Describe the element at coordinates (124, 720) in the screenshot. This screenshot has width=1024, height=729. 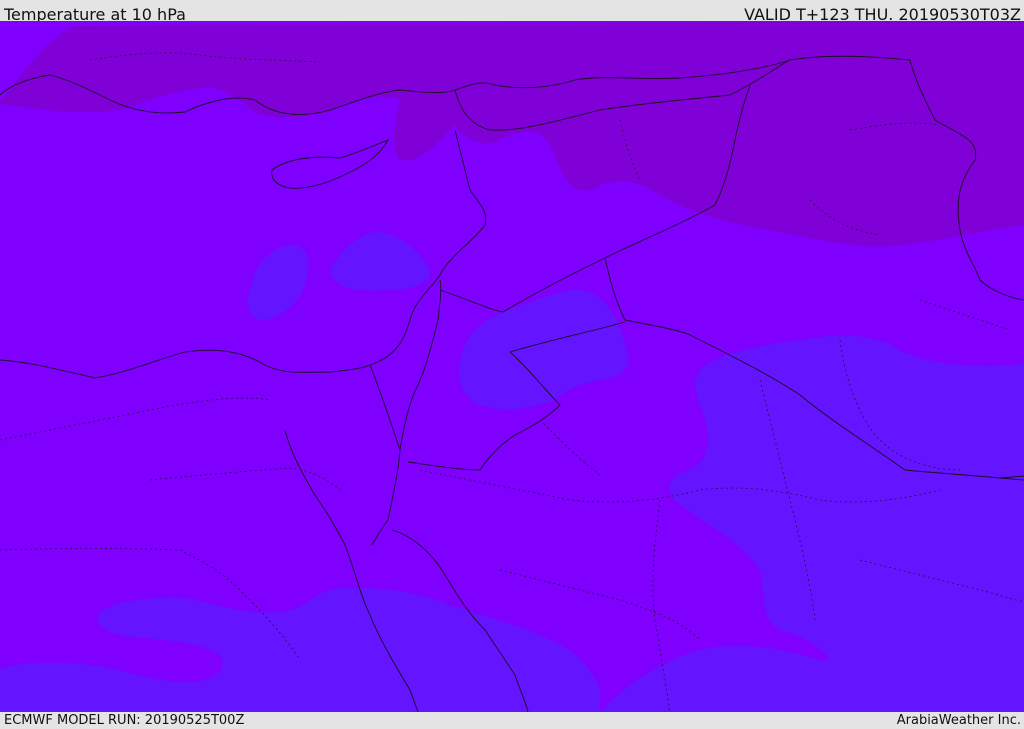
I see `model-run-label: ECMWF MODEL RUN: 20190525T00Z` at that location.